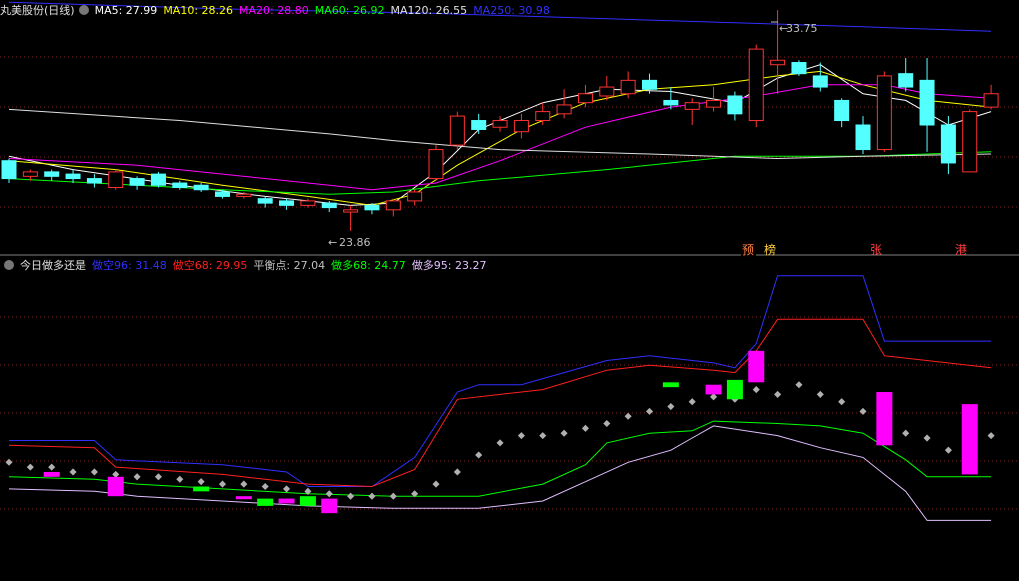 The height and width of the screenshot is (581, 1019). I want to click on ma60-label: MA60: 26.92, so click(349, 10).